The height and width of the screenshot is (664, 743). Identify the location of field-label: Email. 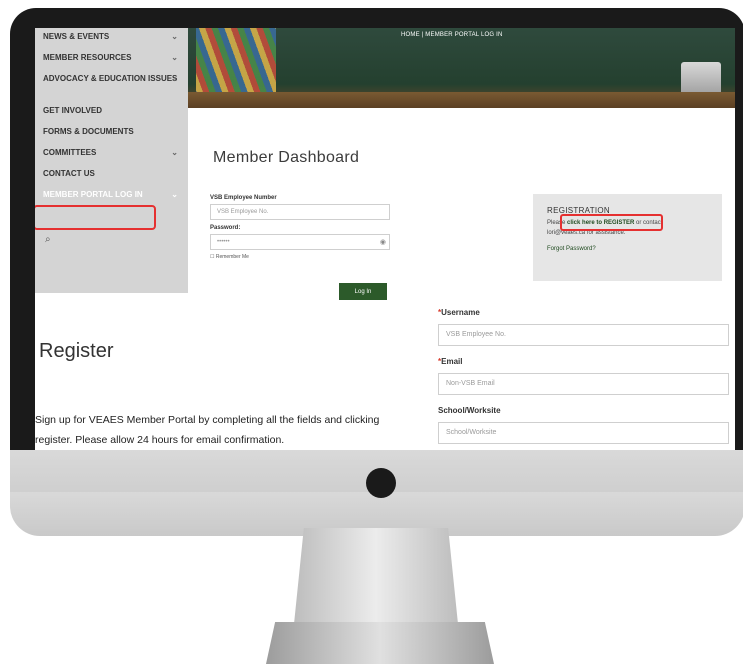
(452, 361).